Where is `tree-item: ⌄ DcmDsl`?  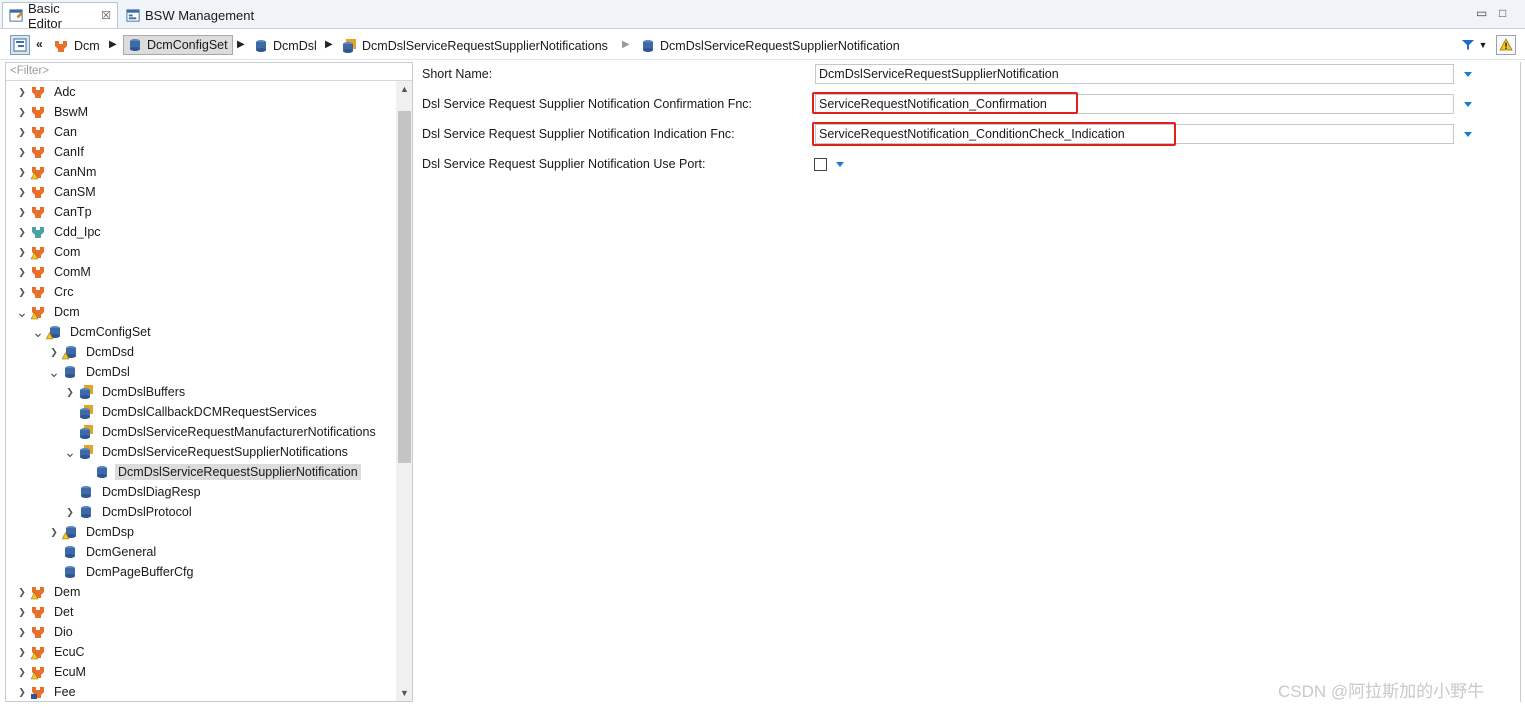 tree-item: ⌄ DcmDsl is located at coordinates (90, 372).